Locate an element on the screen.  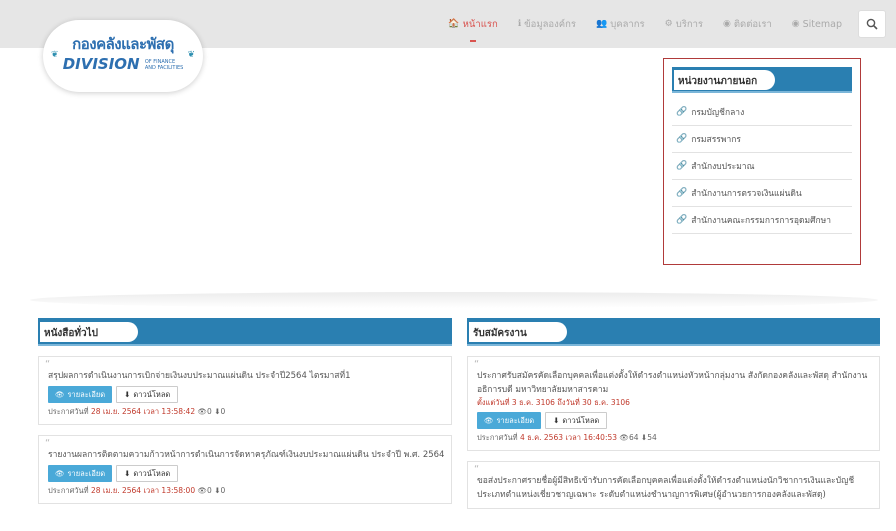
services-icon: ⚙ is located at coordinates (668, 24).